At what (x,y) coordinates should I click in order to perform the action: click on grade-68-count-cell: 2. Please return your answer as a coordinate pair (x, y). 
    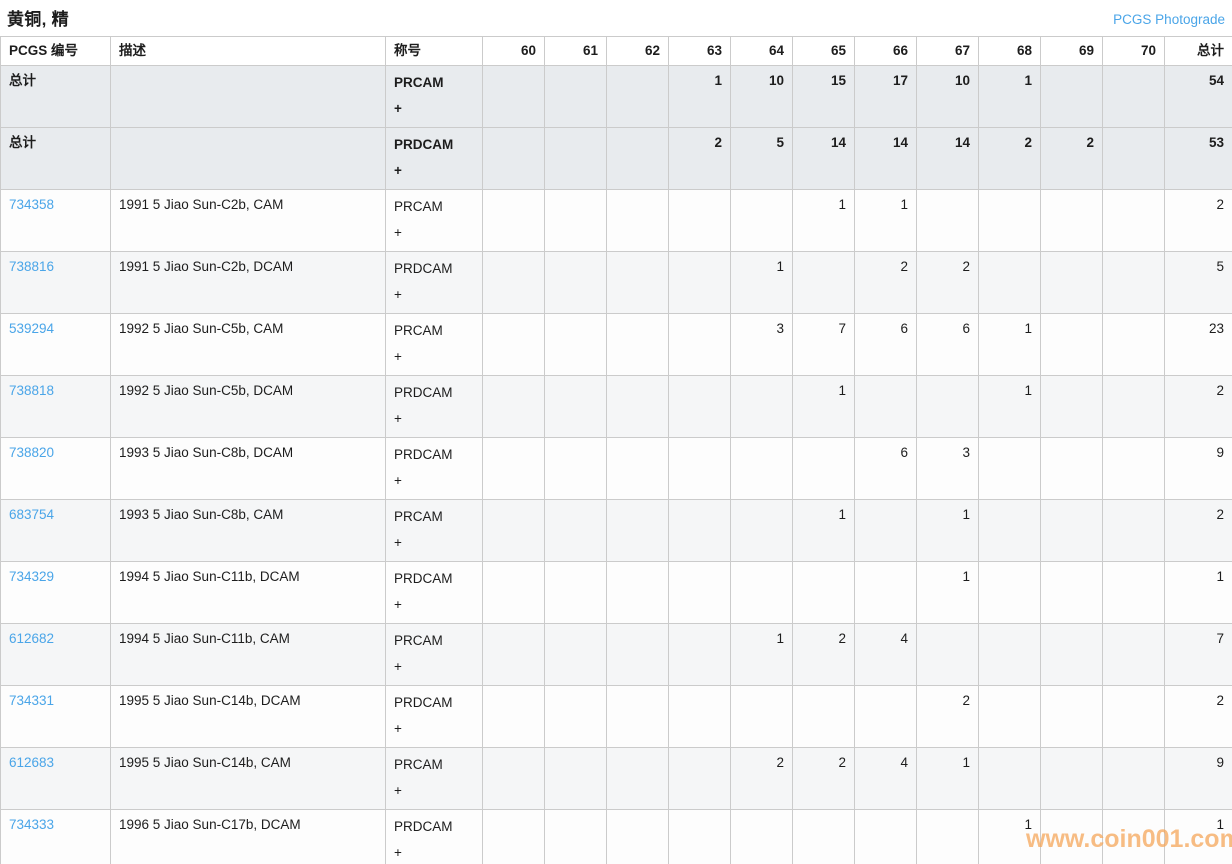
    Looking at the image, I should click on (1009, 158).